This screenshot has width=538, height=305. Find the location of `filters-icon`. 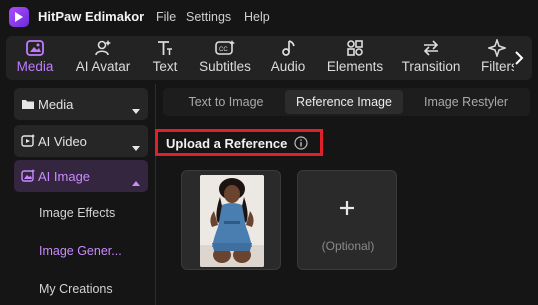

filters-icon is located at coordinates (497, 48).